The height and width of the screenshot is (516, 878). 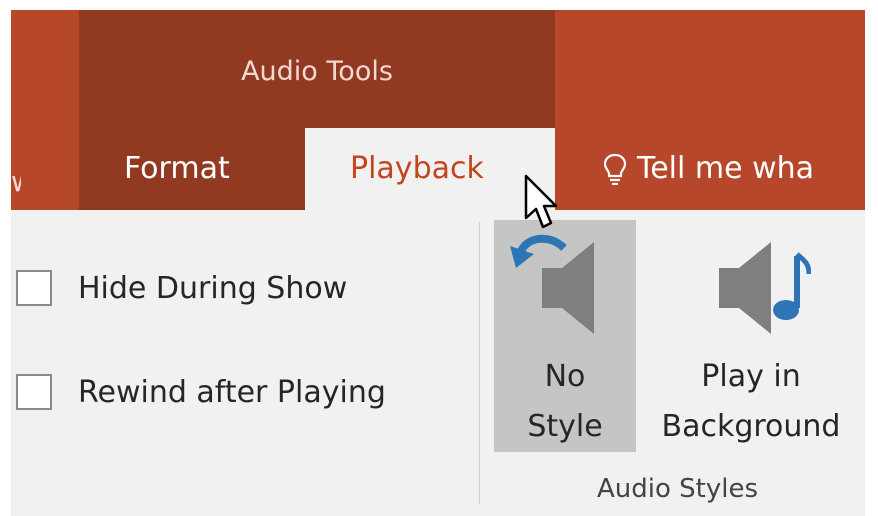 I want to click on lightbulb-icon, so click(x=615, y=169).